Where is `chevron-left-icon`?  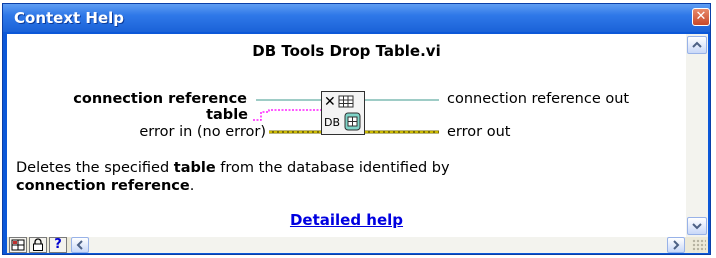 chevron-left-icon is located at coordinates (79, 245).